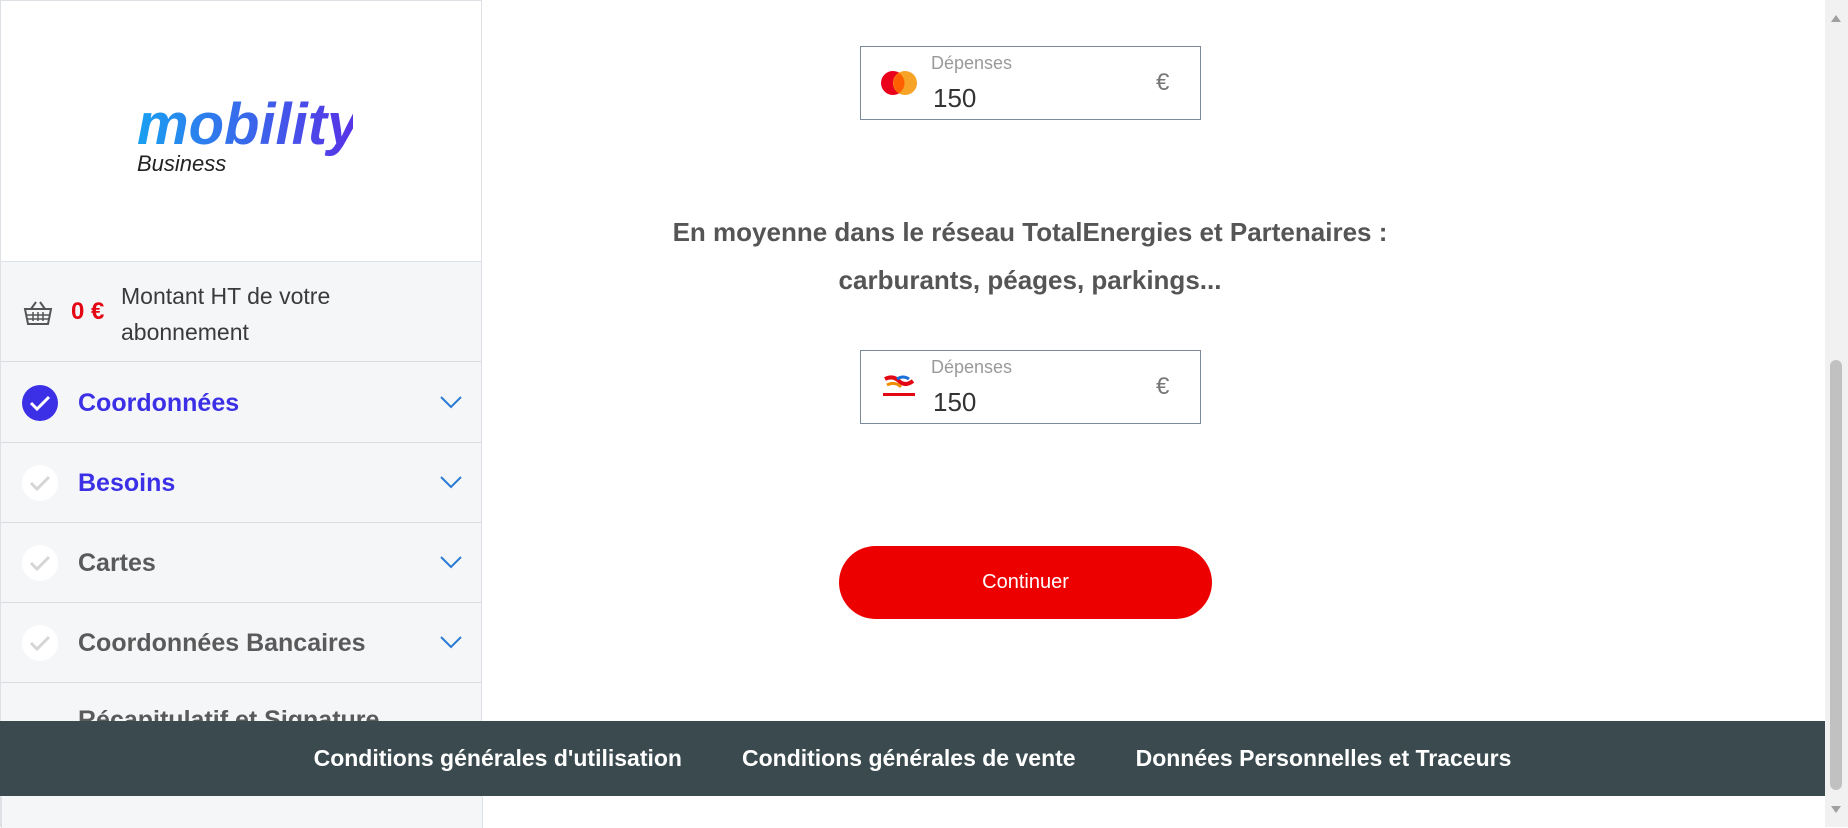  I want to click on step-label: Besoins, so click(127, 483).